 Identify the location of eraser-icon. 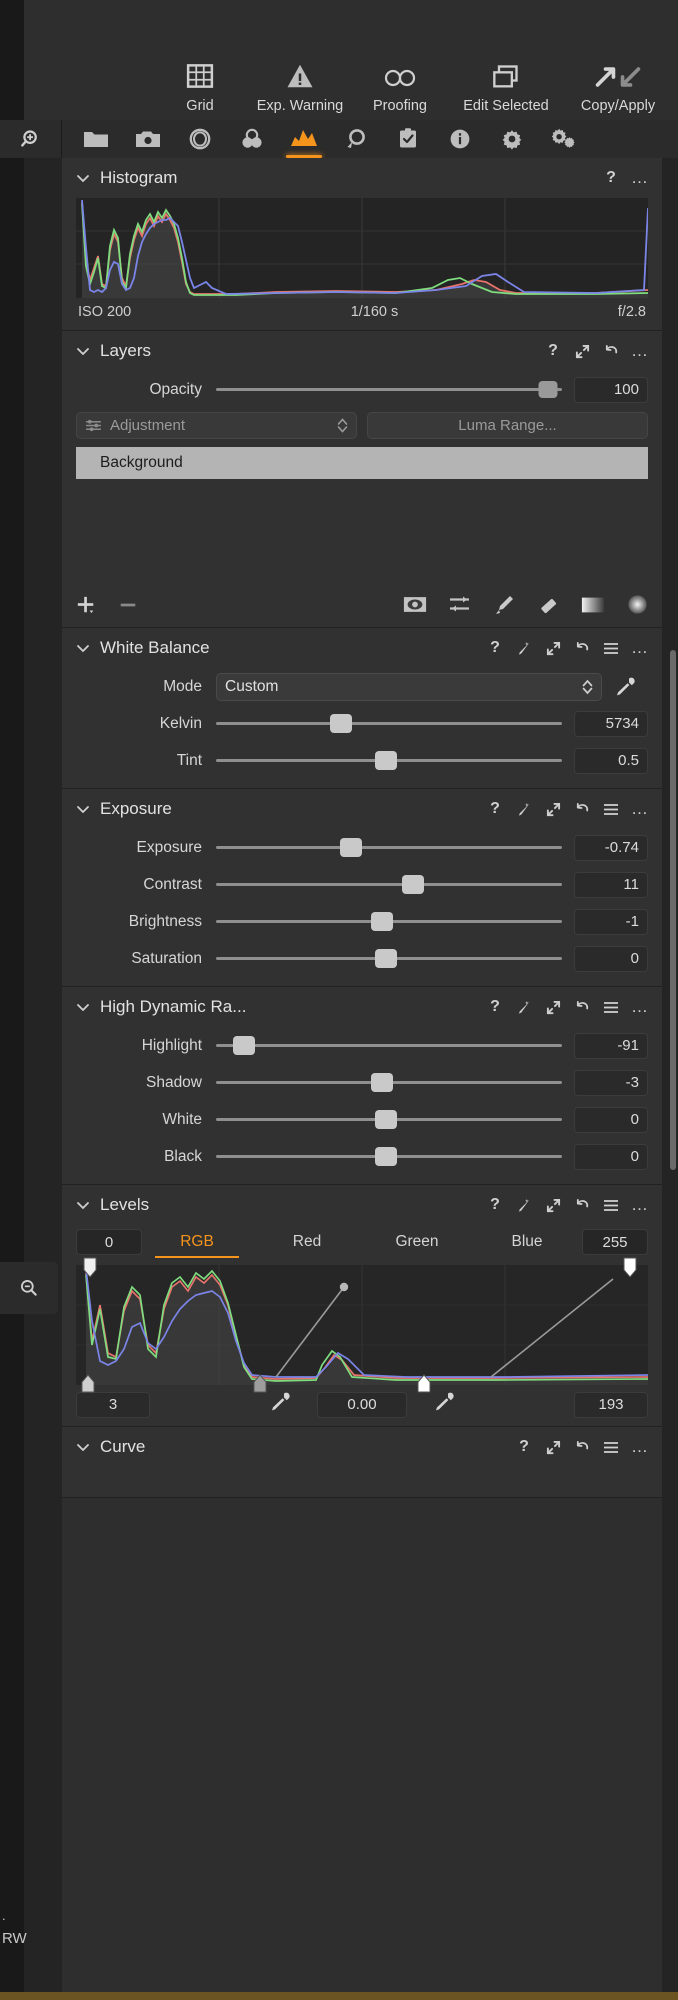
(548, 607).